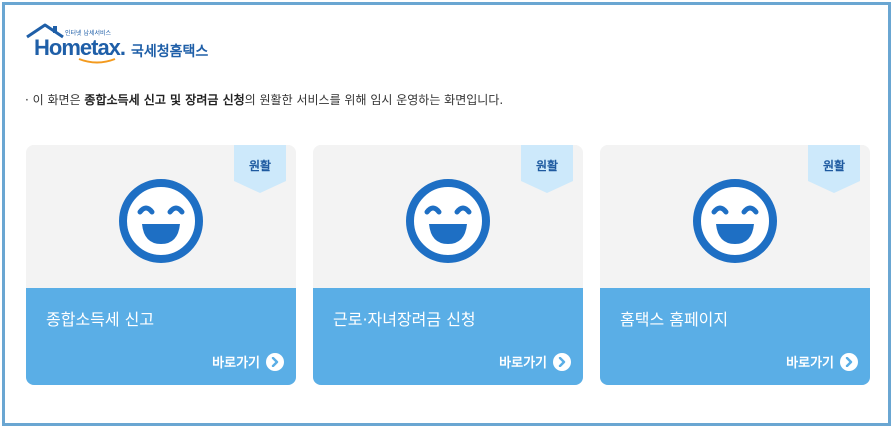 Image resolution: width=895 pixels, height=429 pixels. What do you see at coordinates (100, 319) in the screenshot?
I see `card-title: 종합소득세 신고` at bounding box center [100, 319].